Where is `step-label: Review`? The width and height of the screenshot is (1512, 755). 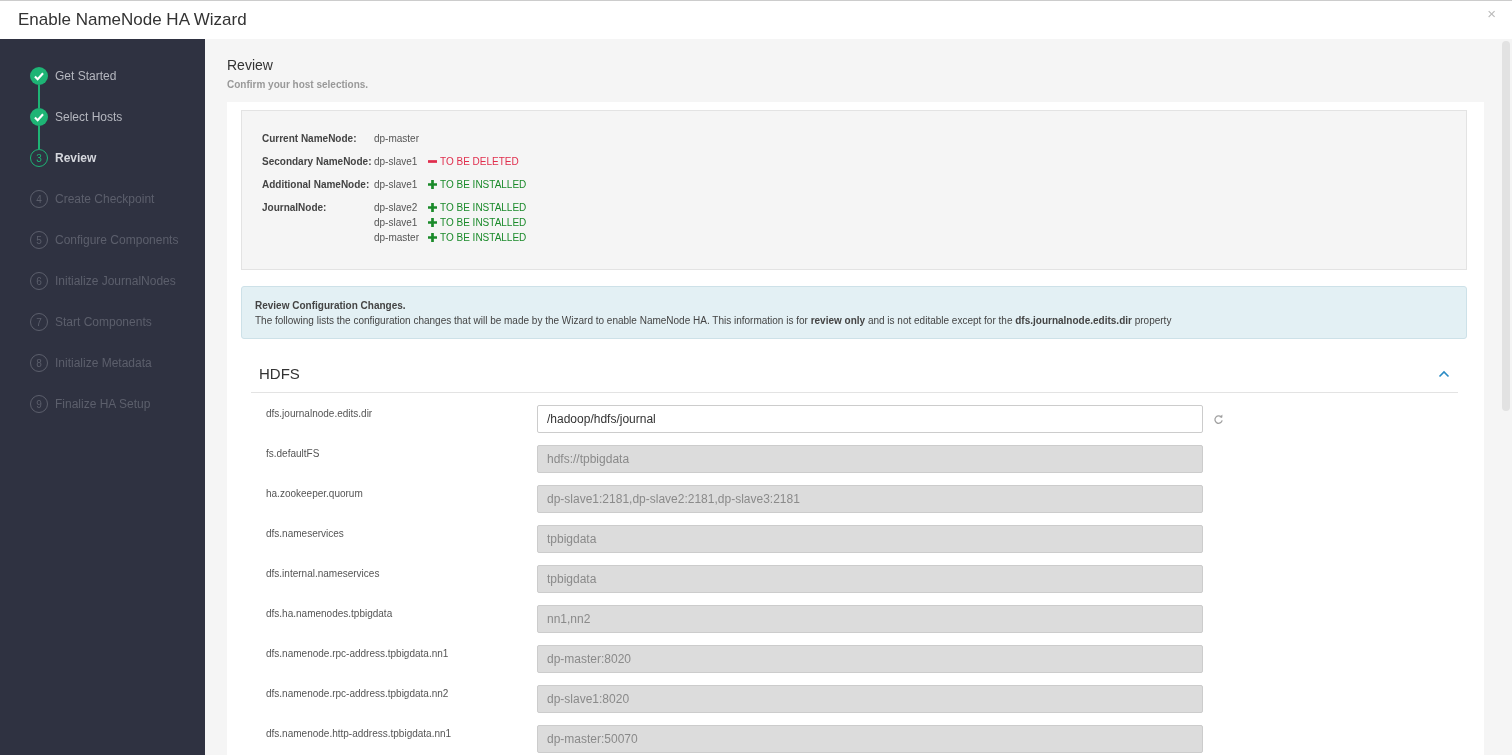 step-label: Review is located at coordinates (76, 158).